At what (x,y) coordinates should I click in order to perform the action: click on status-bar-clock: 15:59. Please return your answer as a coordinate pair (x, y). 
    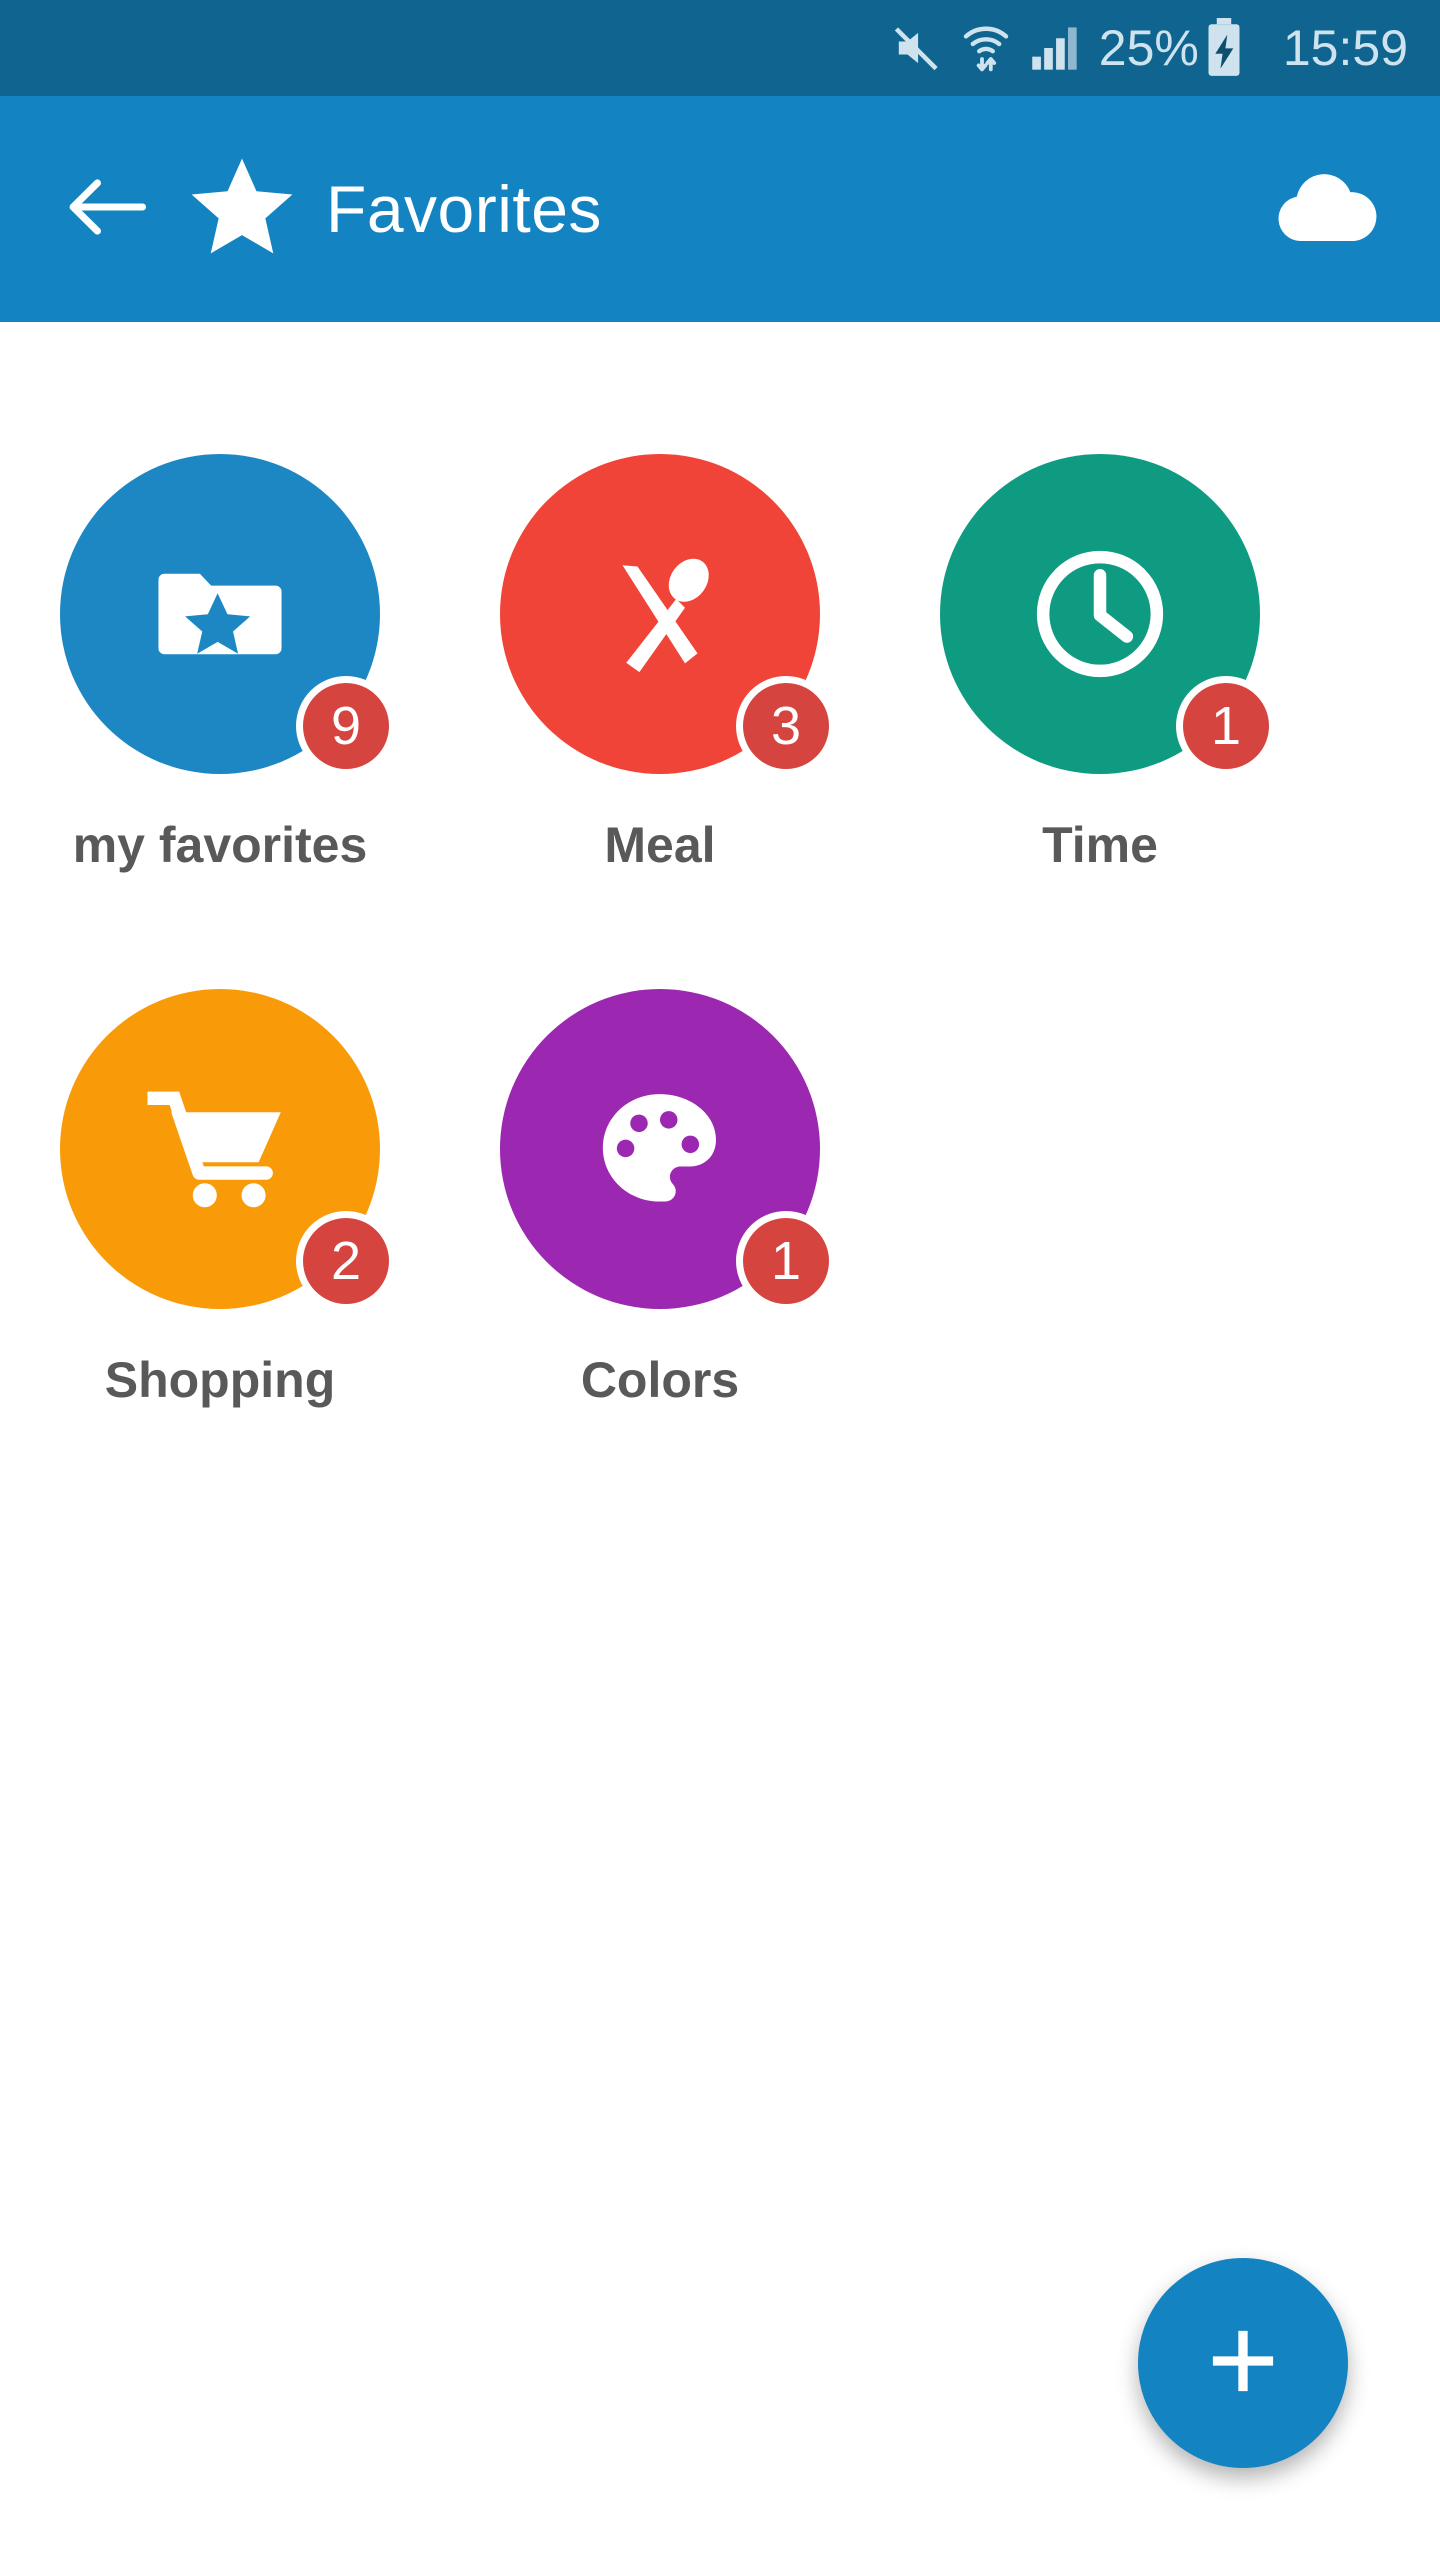
    Looking at the image, I should click on (1345, 48).